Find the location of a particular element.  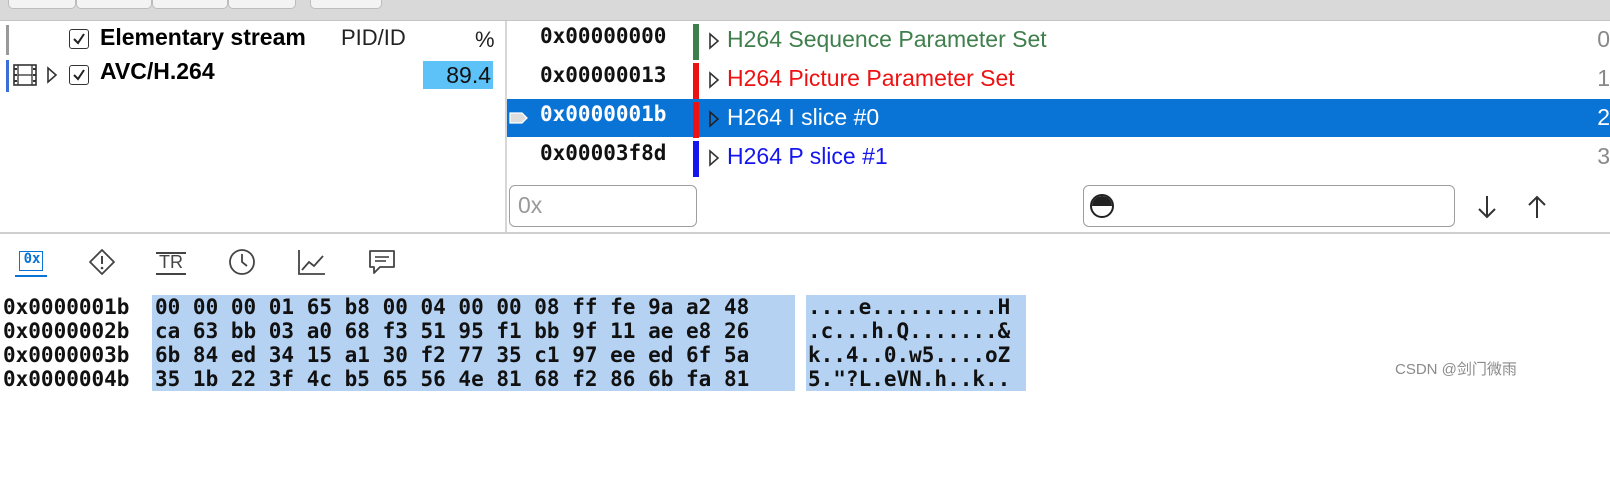

unit-offset: 0x0000001b is located at coordinates (603, 114).